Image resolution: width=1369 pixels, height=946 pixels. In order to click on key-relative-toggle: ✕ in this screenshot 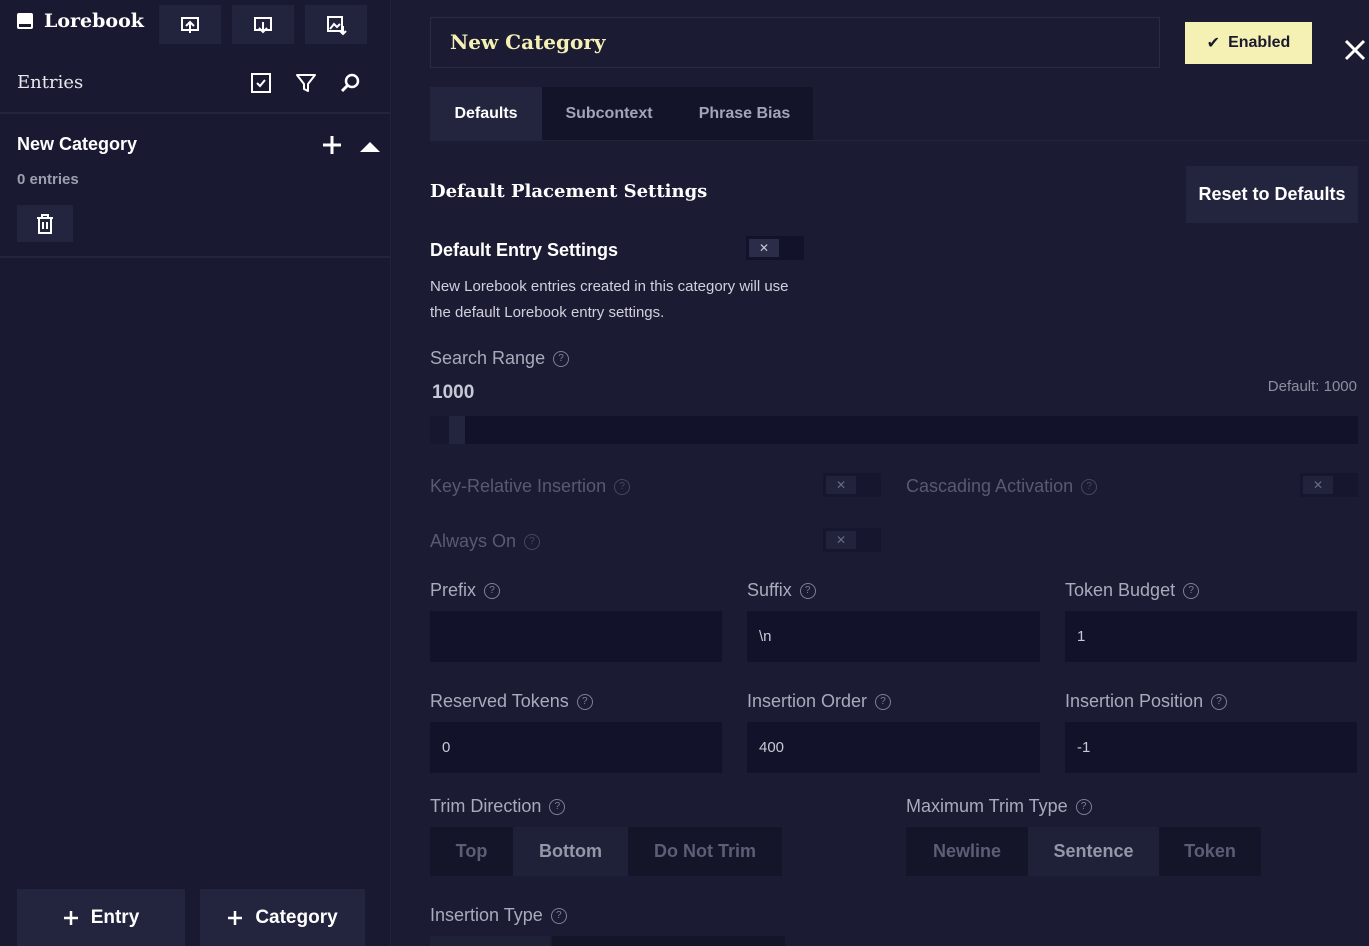, I will do `click(852, 485)`.